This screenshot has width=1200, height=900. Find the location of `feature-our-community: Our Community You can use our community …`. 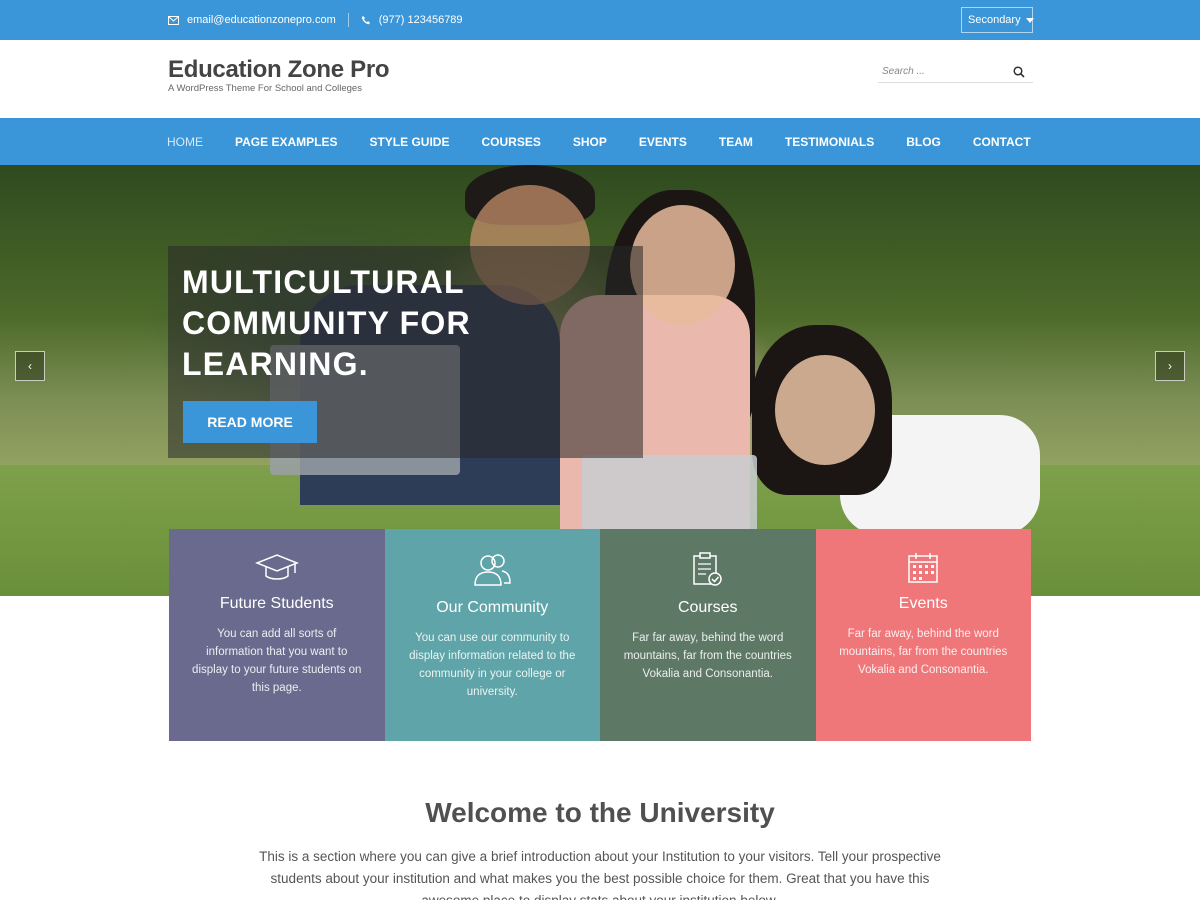

feature-our-community: Our Community You can use our community … is located at coordinates (492, 635).